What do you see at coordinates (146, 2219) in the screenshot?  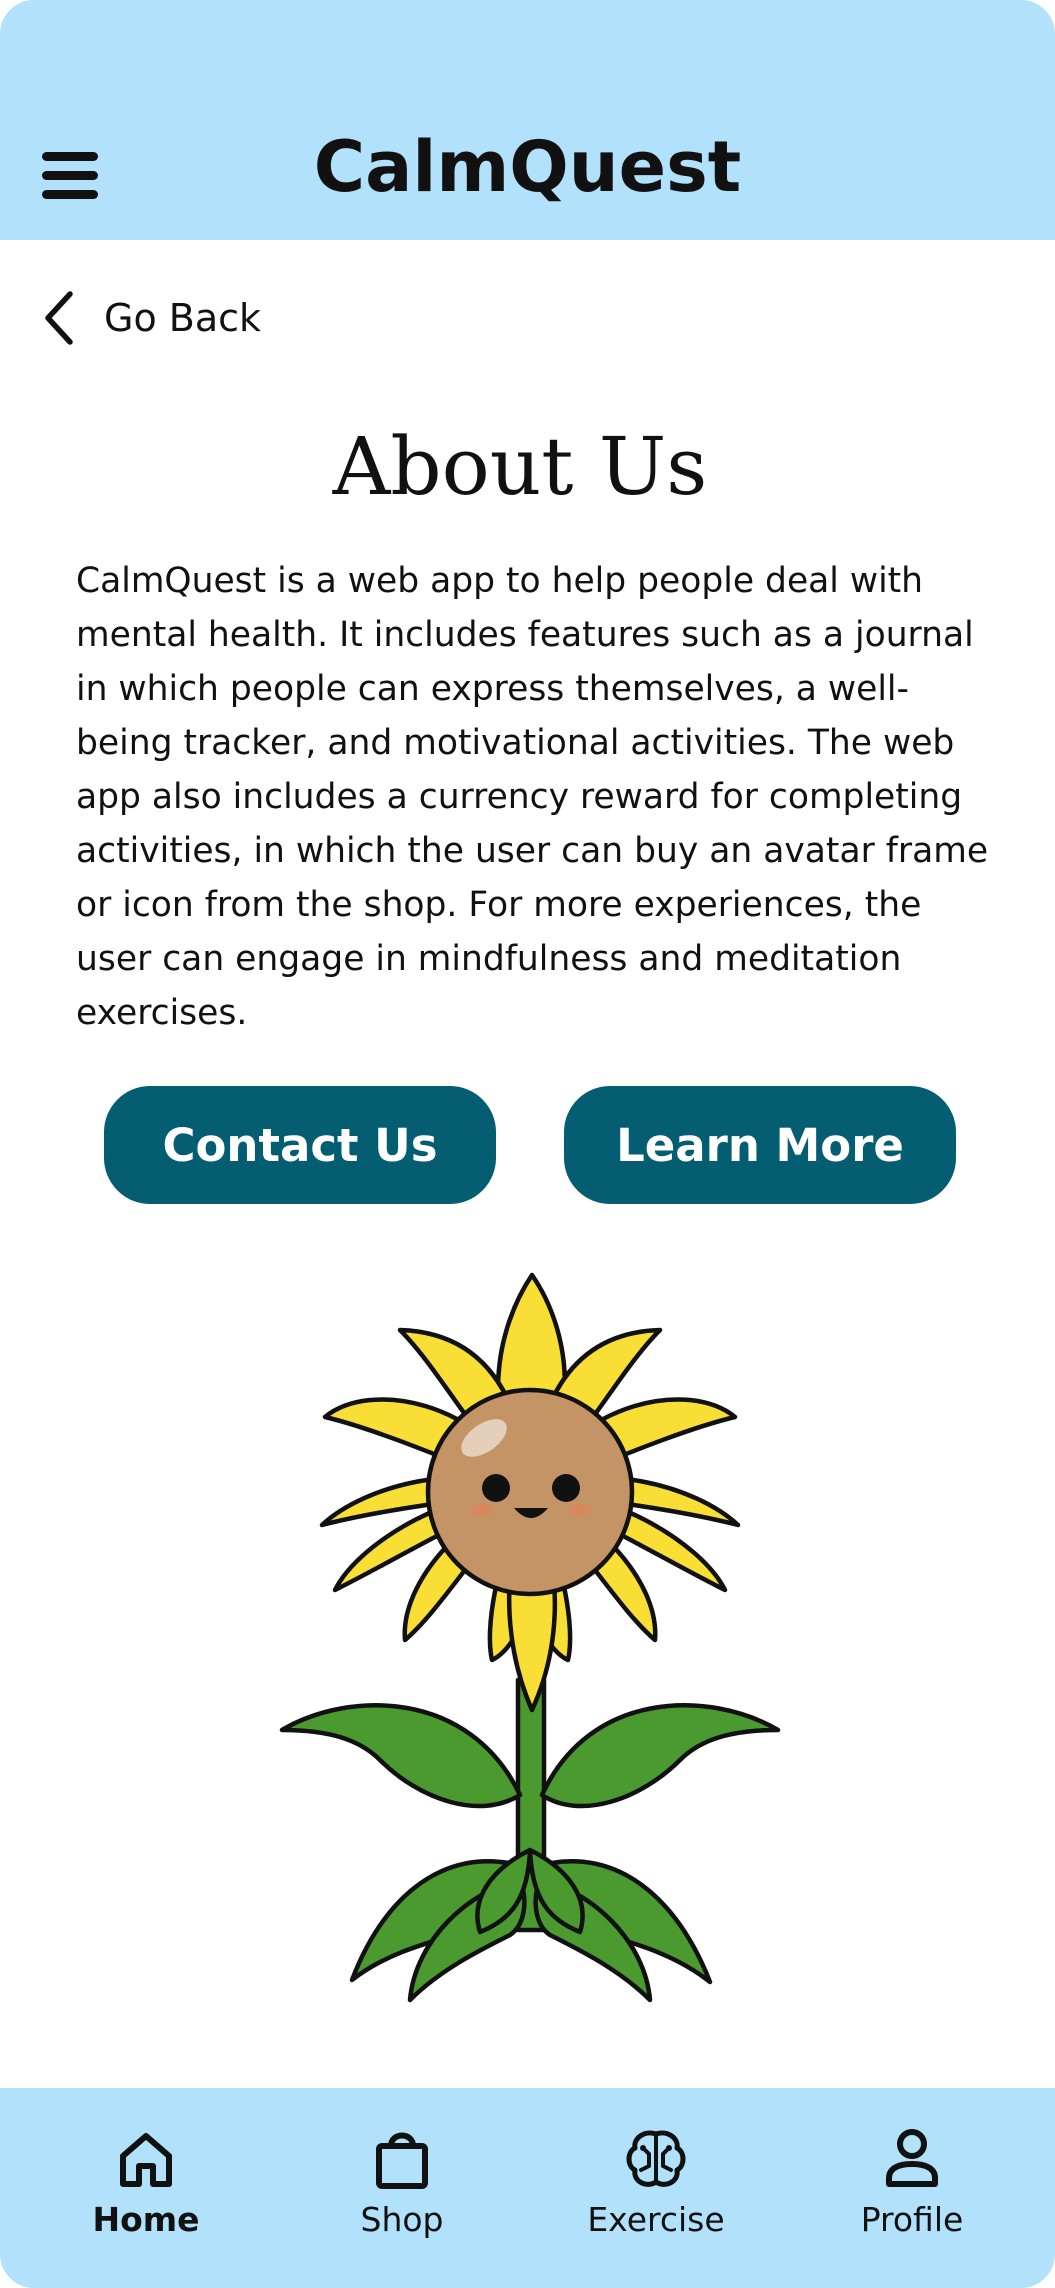 I see `nav-label-home: Home` at bounding box center [146, 2219].